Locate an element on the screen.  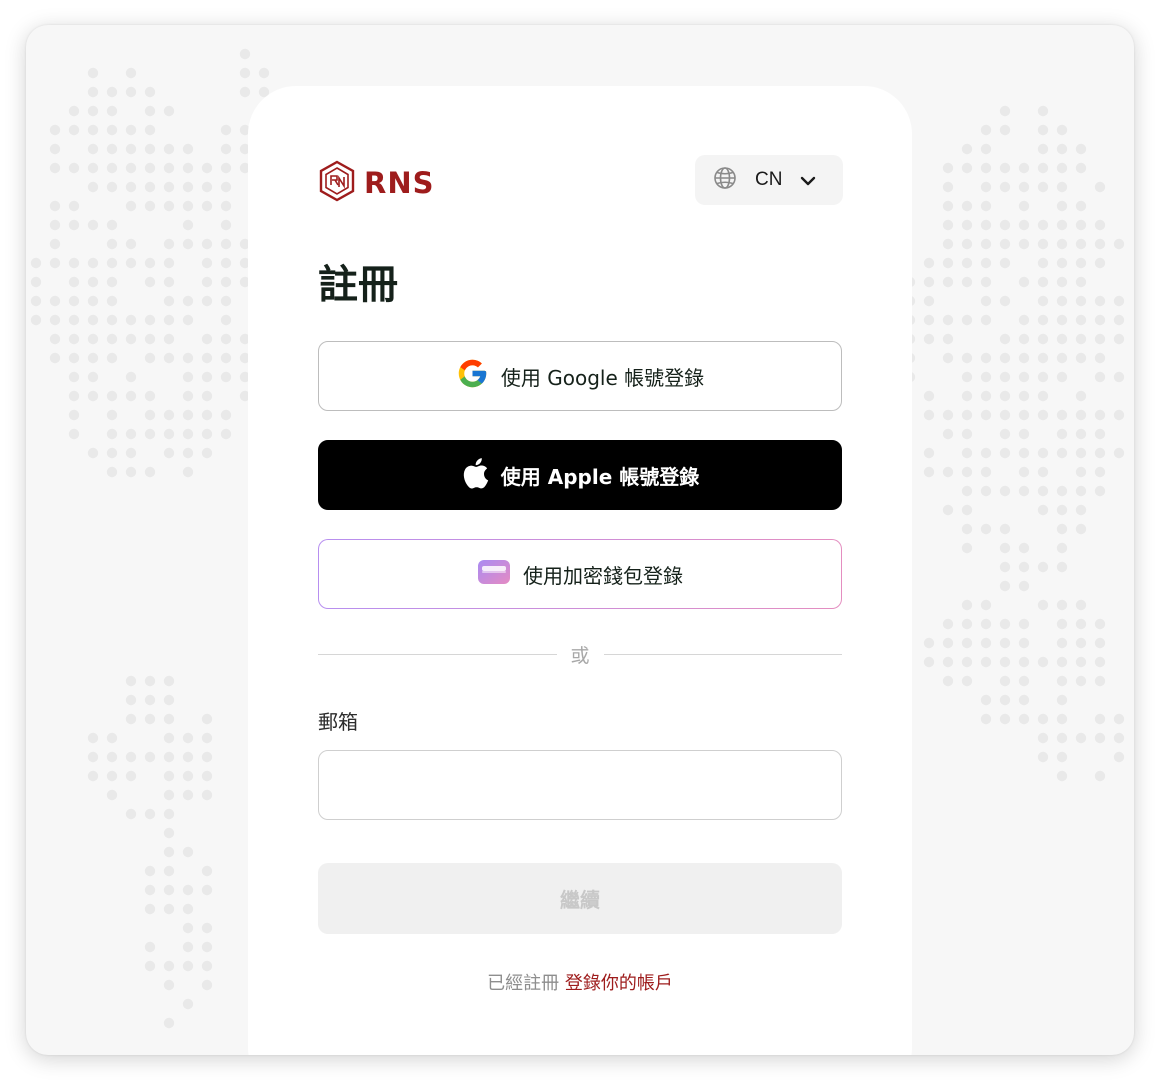
wallet-login-button: 使用加密錢包登錄 is located at coordinates (580, 574).